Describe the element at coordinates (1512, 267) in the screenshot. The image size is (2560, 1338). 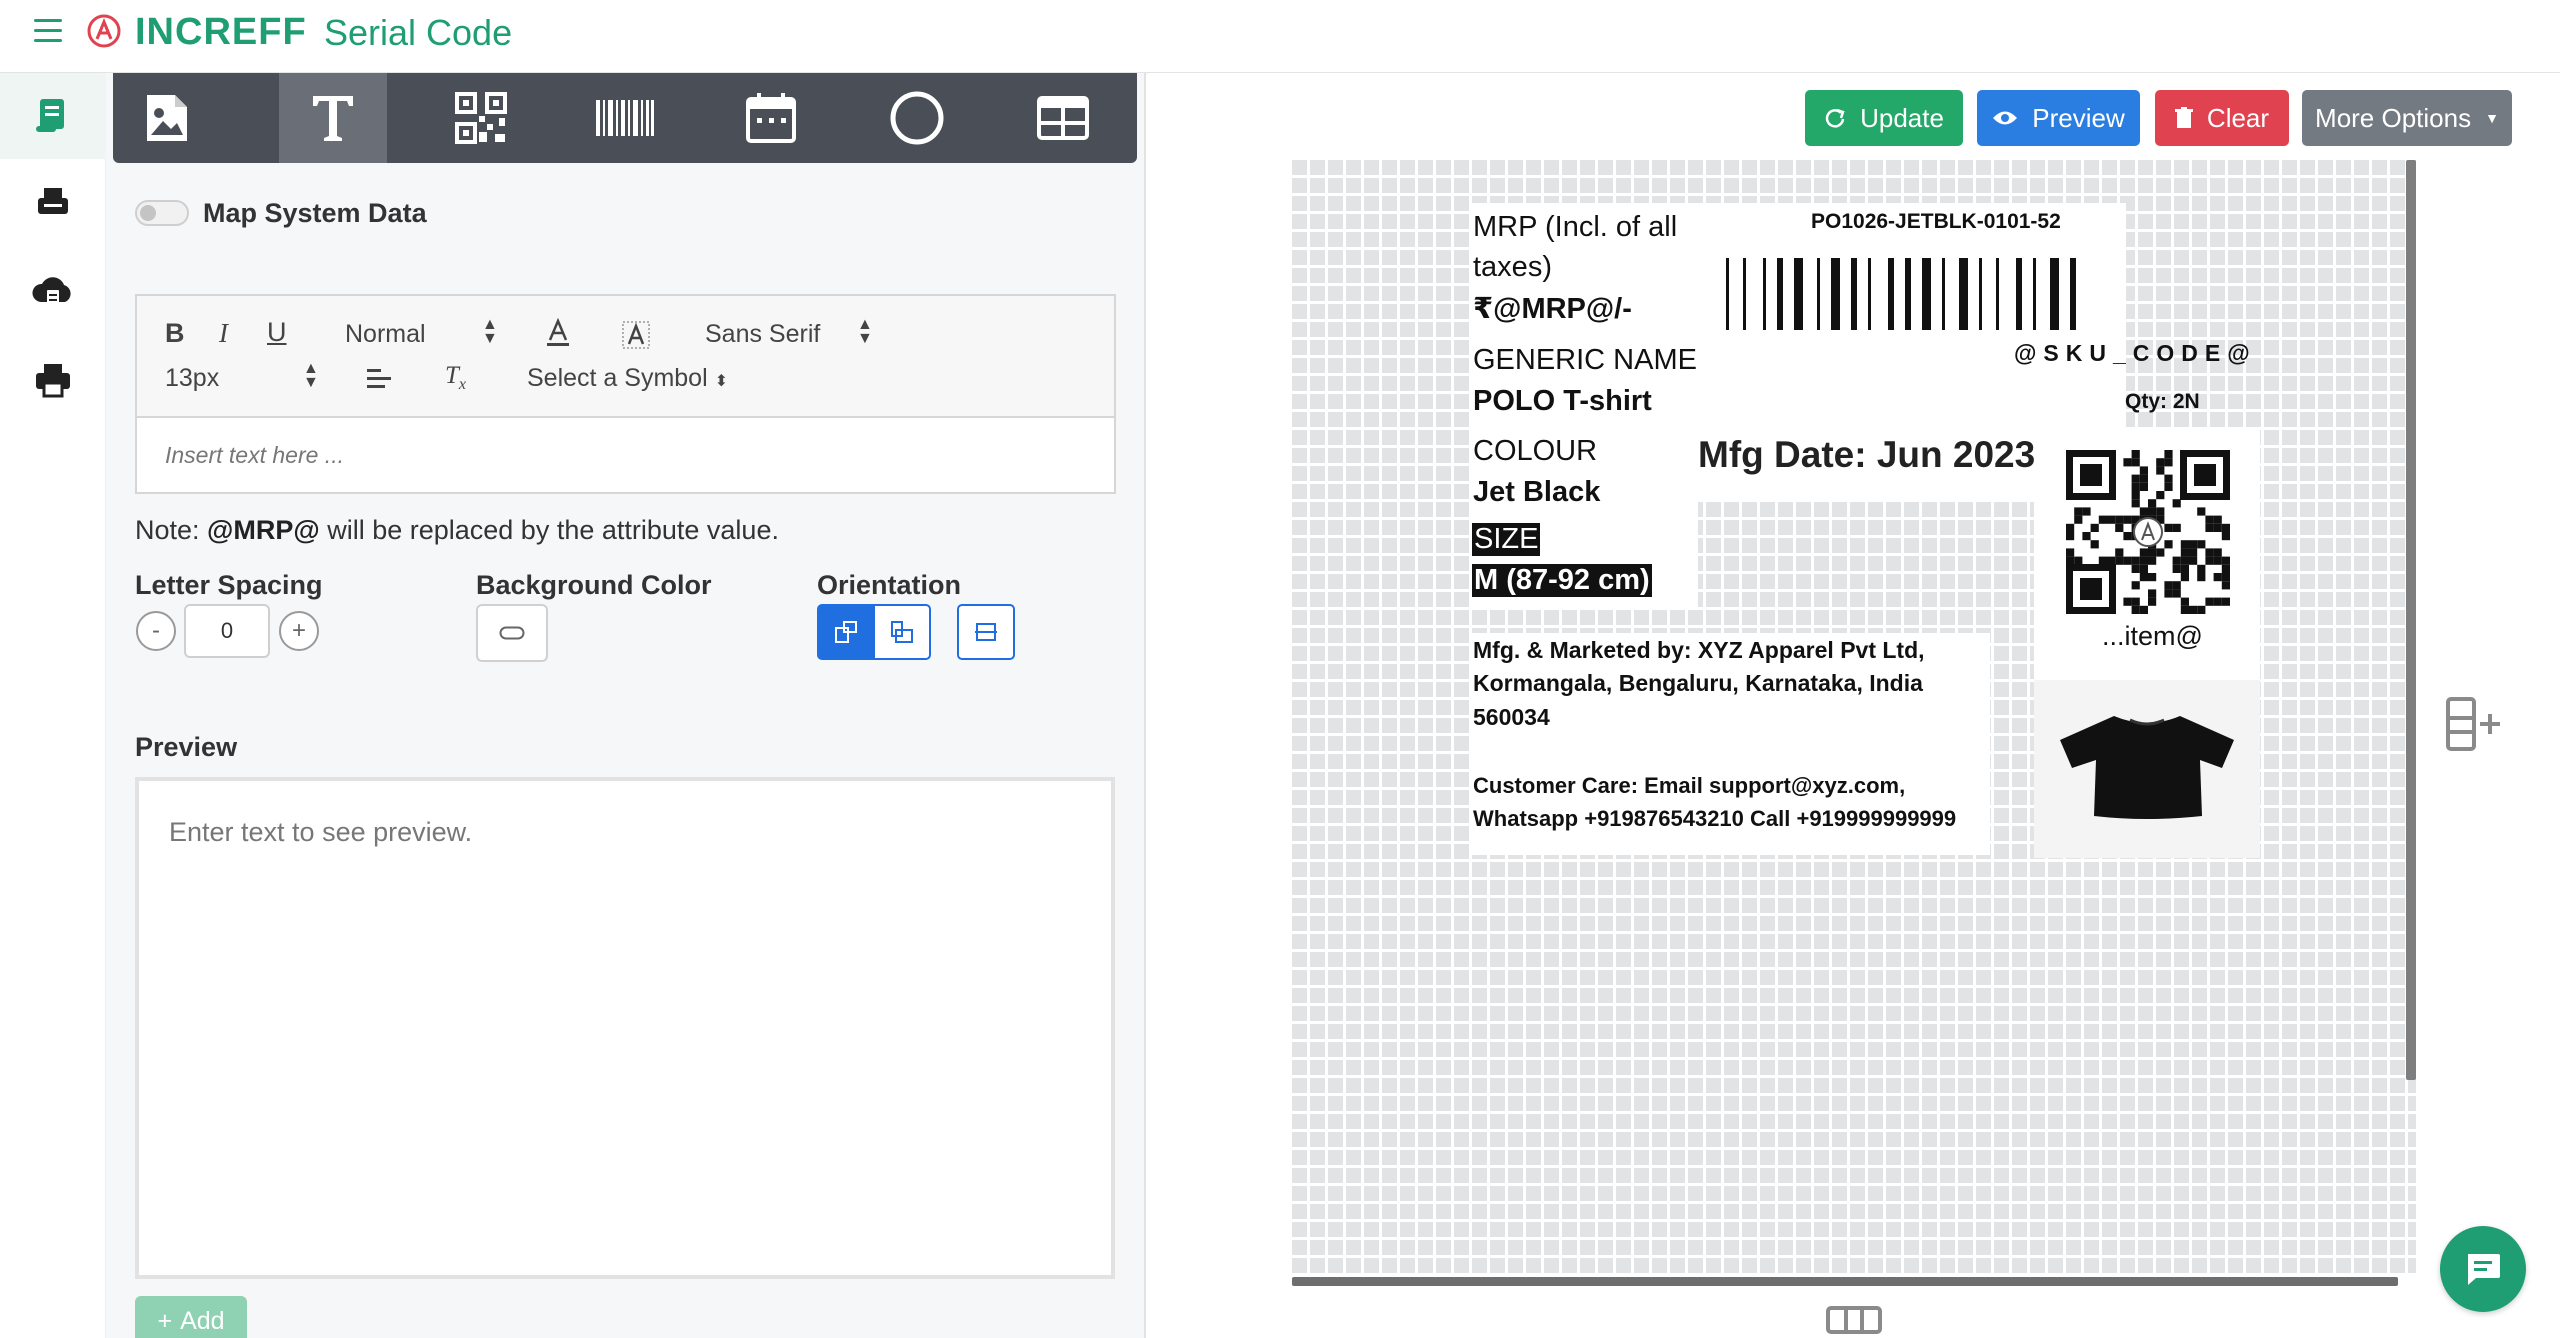
I see `mrp-label-line2: taxes)` at that location.